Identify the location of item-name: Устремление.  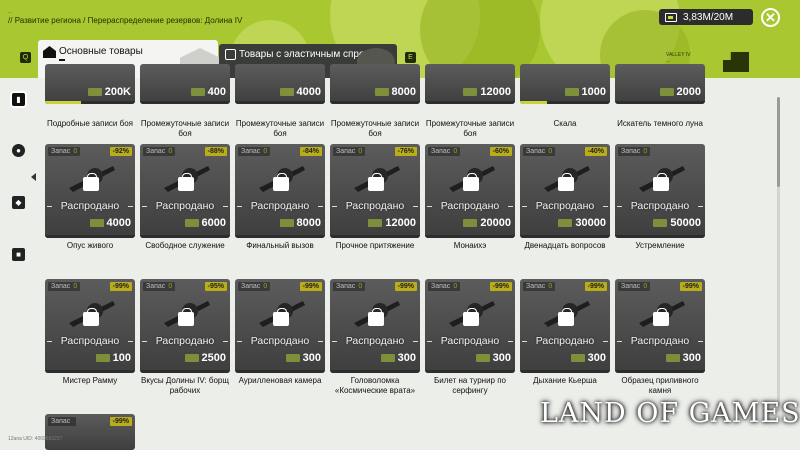
(660, 245).